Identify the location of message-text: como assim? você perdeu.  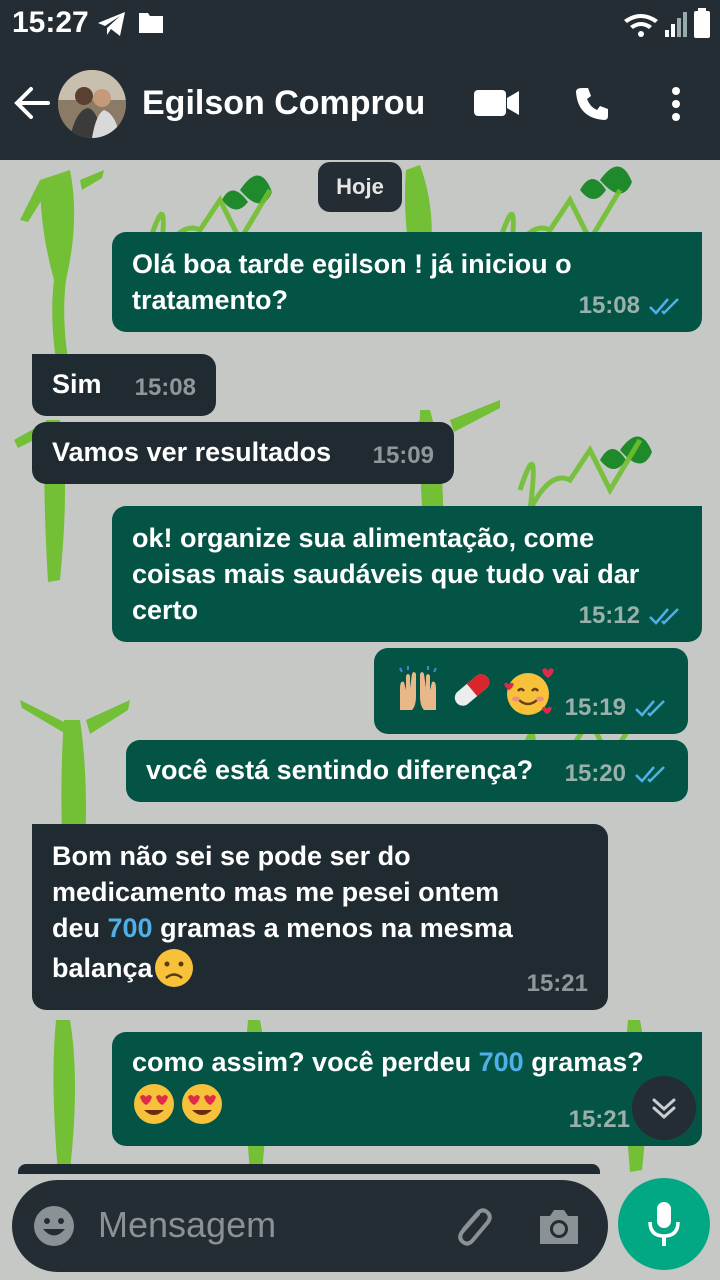
(305, 1062).